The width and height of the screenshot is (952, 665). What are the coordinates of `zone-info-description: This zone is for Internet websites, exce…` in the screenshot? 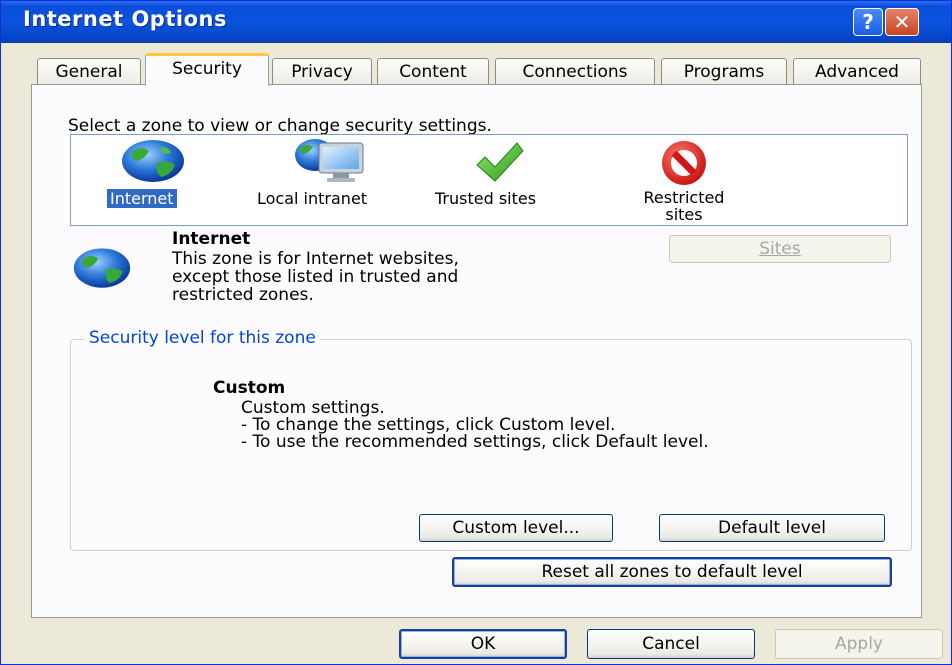 It's located at (315, 277).